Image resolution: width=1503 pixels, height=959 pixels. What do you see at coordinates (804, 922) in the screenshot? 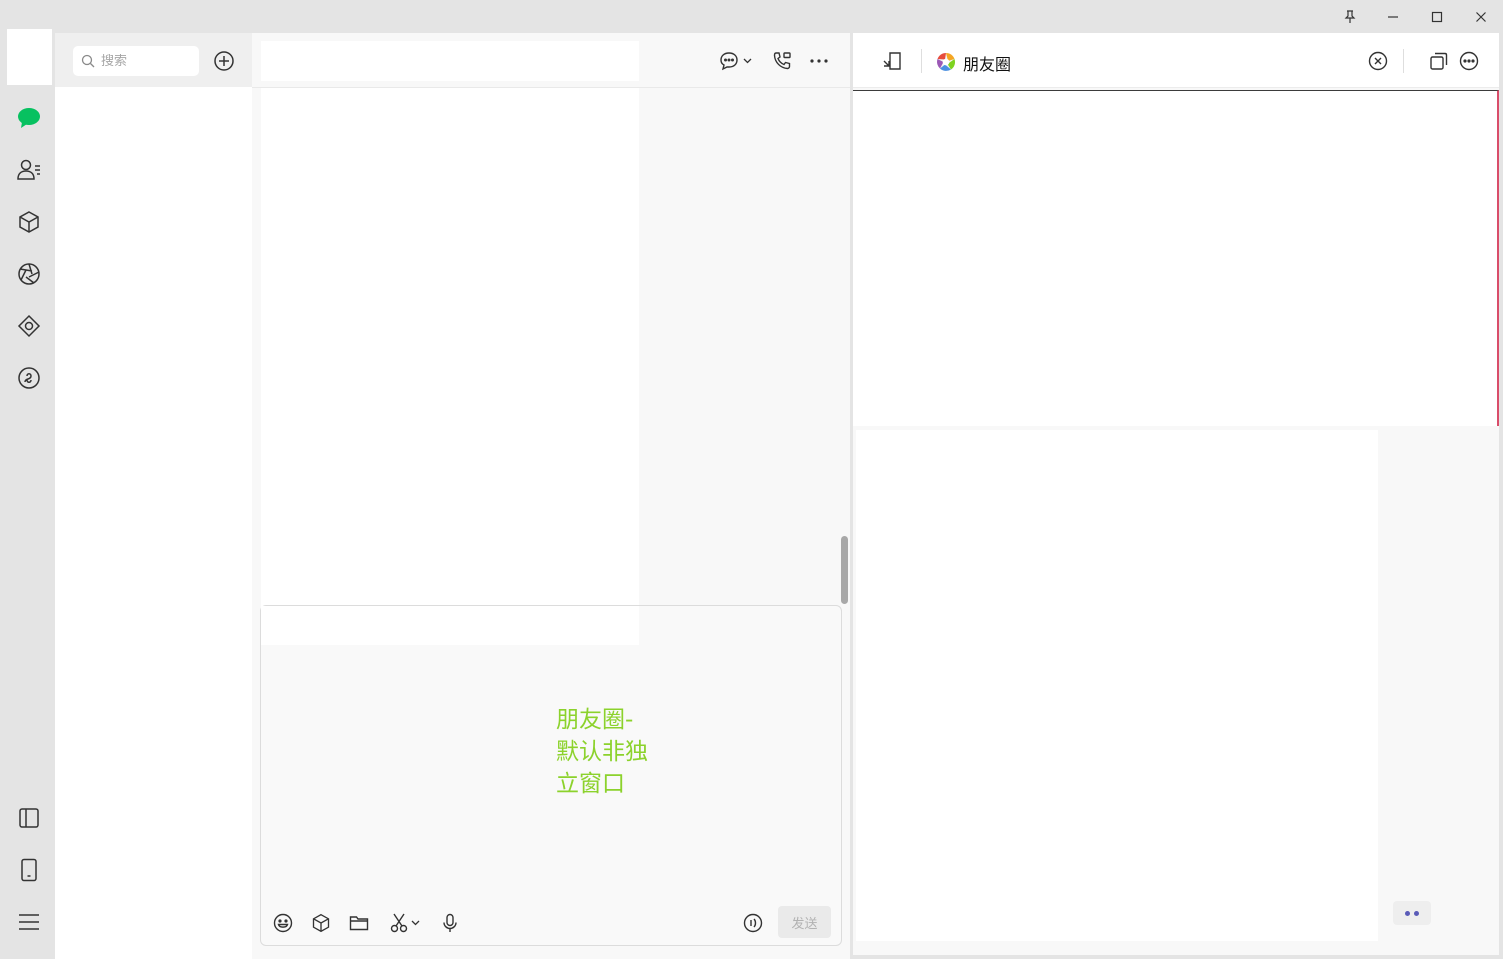
I see `send-button: 发送` at bounding box center [804, 922].